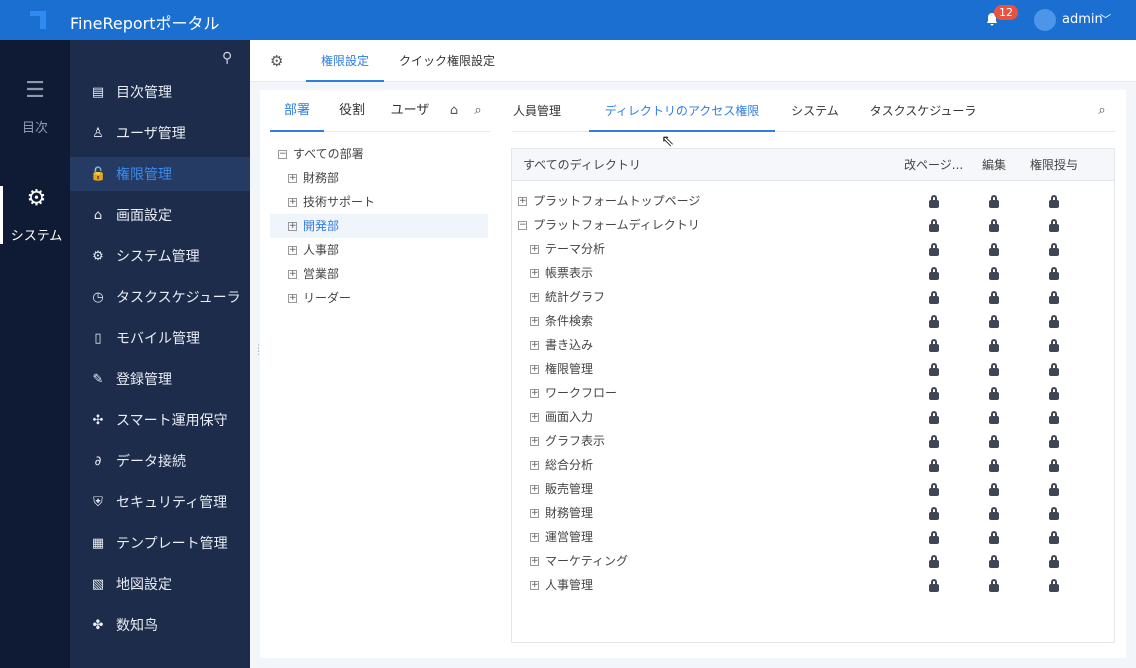 The width and height of the screenshot is (1136, 668). I want to click on tab-user: ユーザ, so click(410, 111).